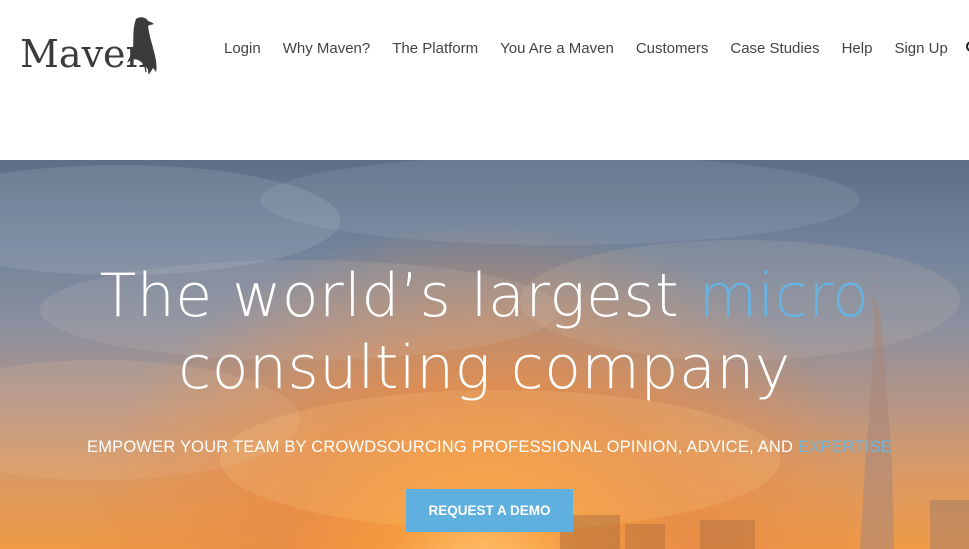  What do you see at coordinates (435, 48) in the screenshot?
I see `nav-the-platform: The Platform` at bounding box center [435, 48].